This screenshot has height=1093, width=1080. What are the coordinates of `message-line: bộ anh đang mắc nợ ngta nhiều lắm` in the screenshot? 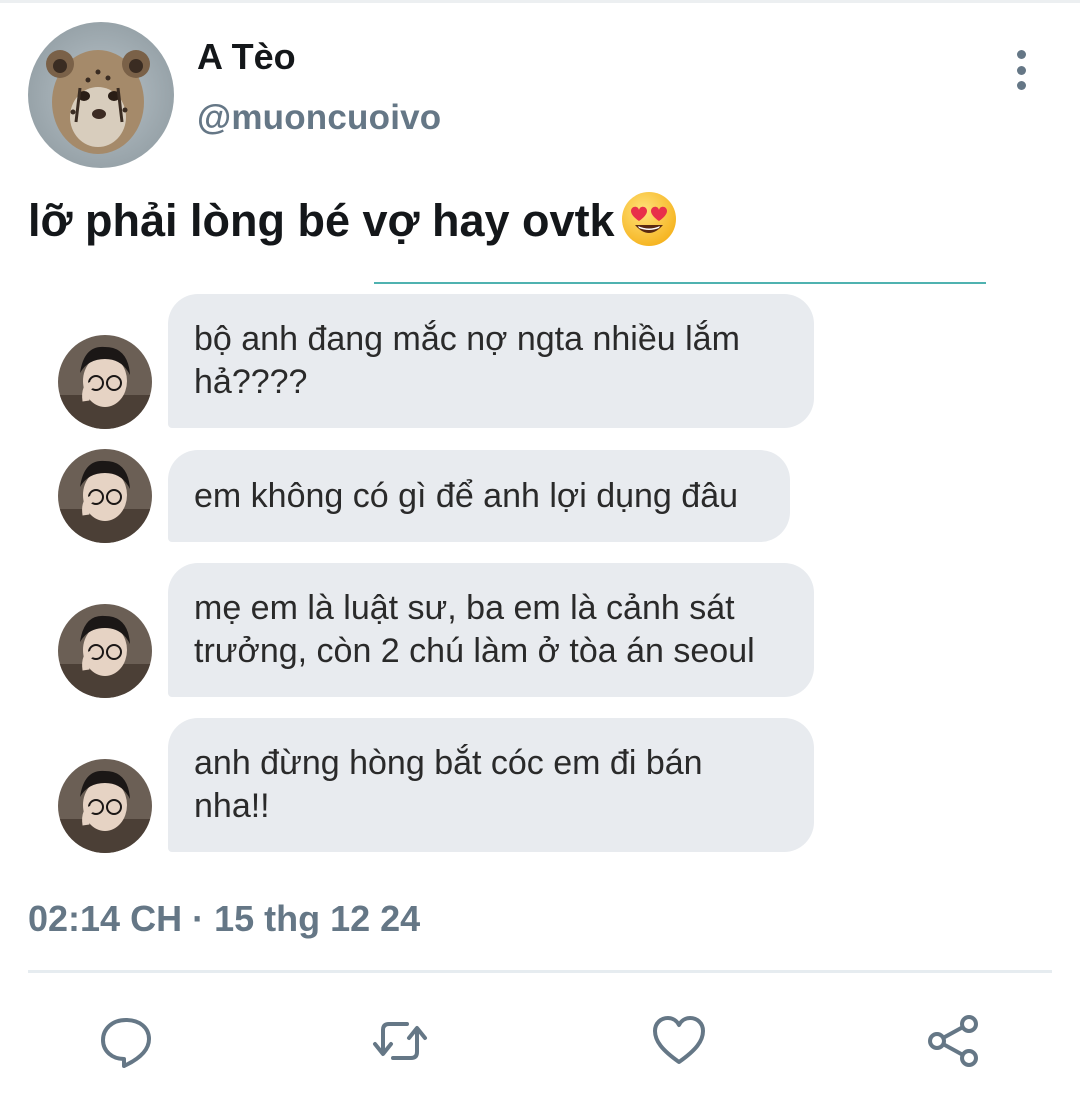 It's located at (467, 339).